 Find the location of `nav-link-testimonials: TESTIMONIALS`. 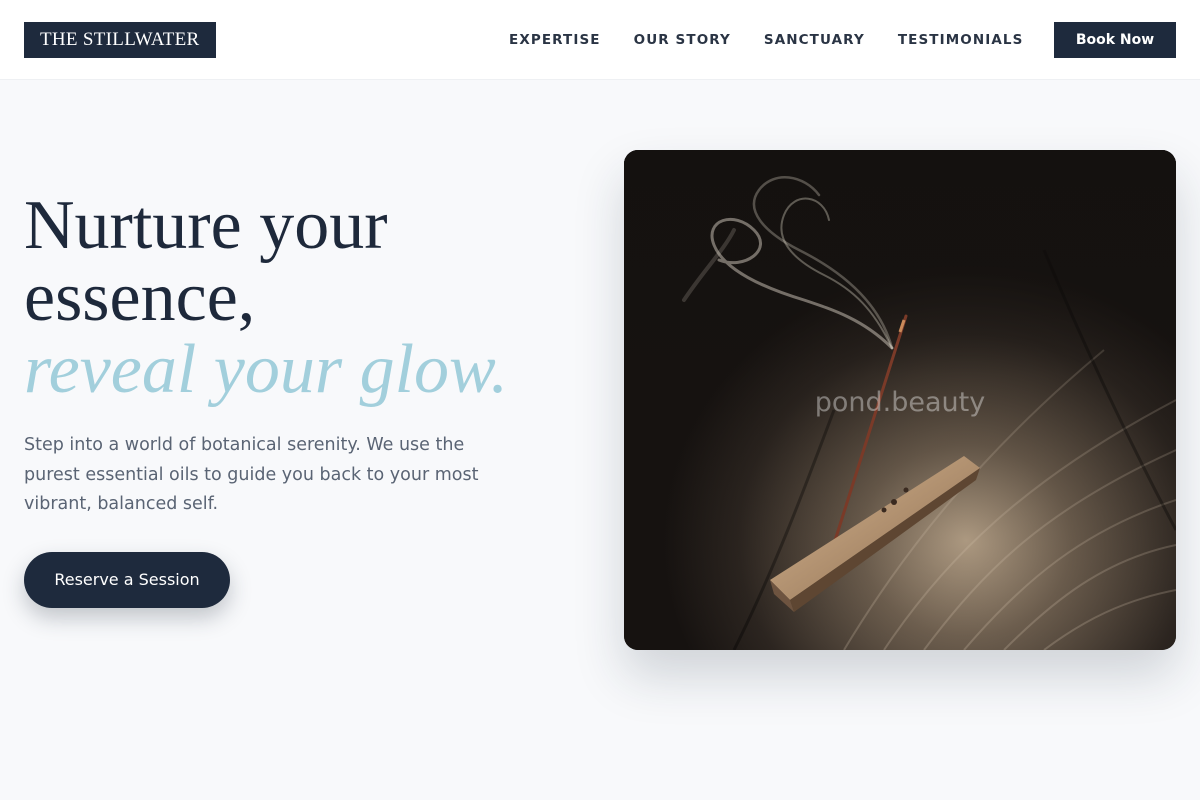

nav-link-testimonials: TESTIMONIALS is located at coordinates (961, 40).